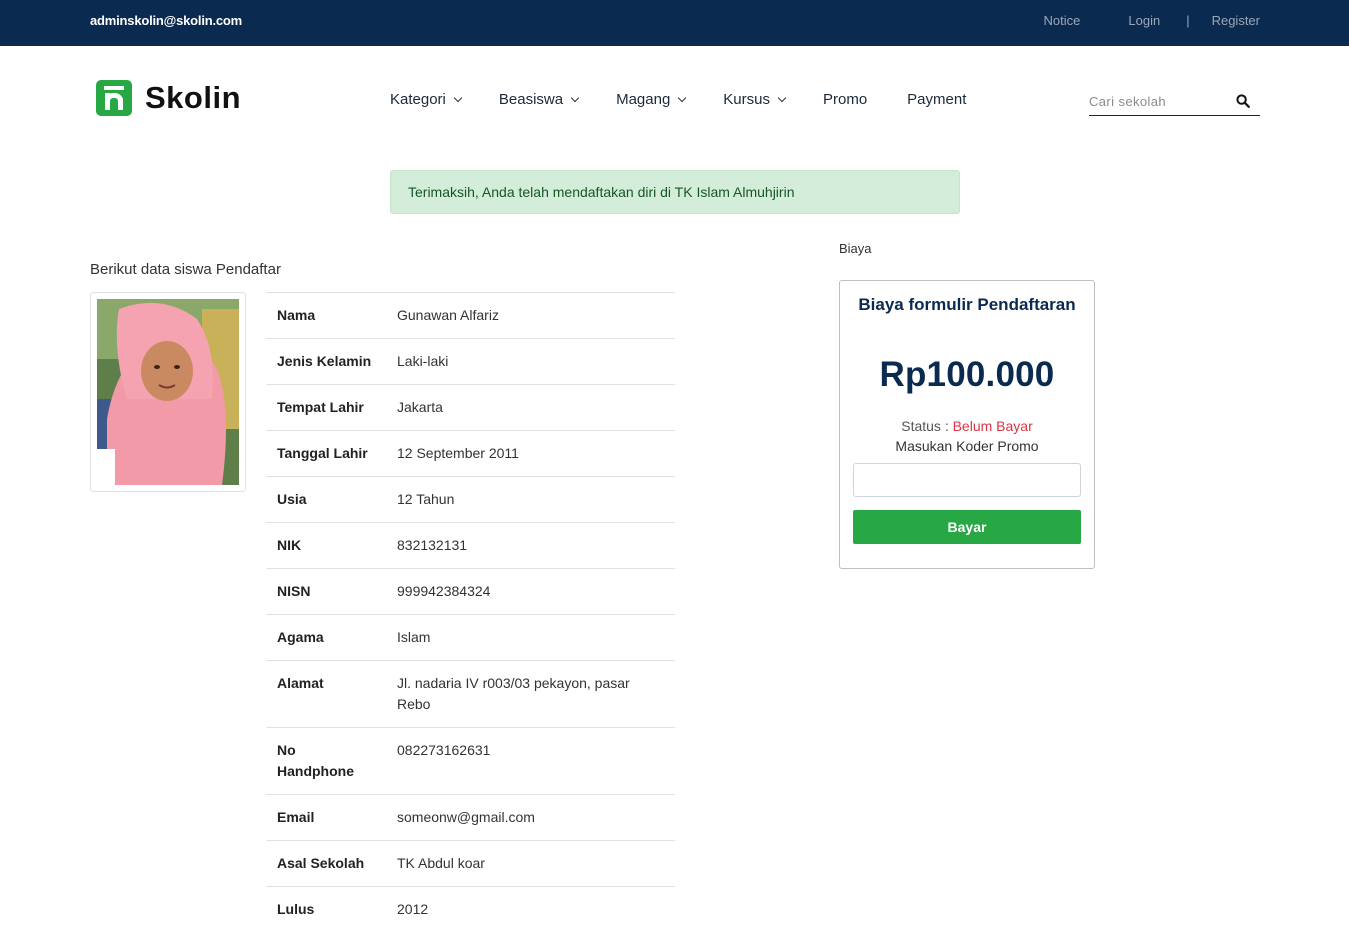 The height and width of the screenshot is (932, 1349). Describe the element at coordinates (326, 909) in the screenshot. I see `row-label: Lulus` at that location.